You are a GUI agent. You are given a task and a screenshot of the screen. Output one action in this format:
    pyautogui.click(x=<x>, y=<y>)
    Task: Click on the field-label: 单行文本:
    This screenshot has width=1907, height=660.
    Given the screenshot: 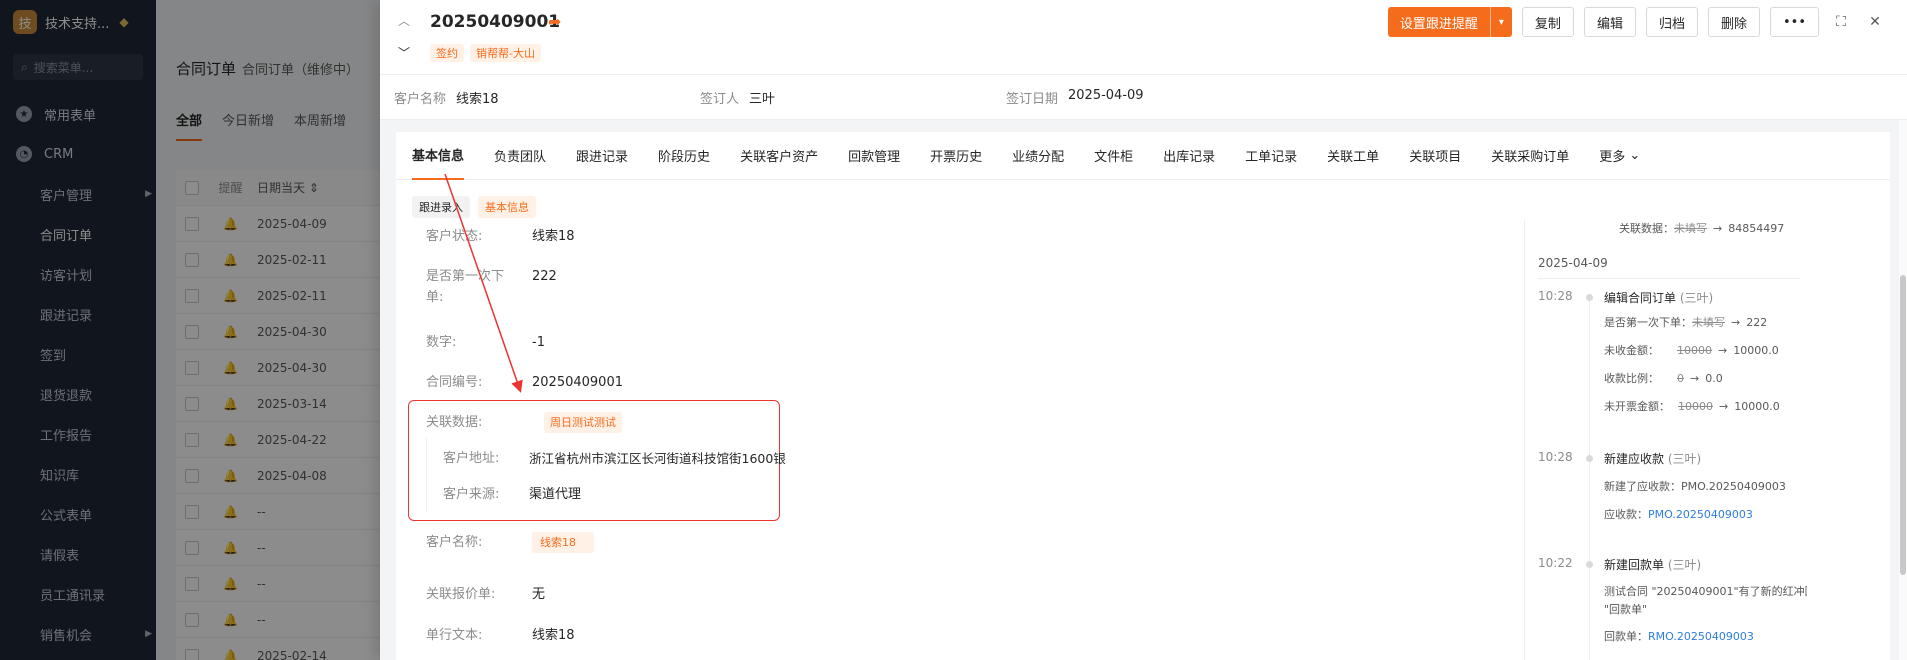 What is the action you would take?
    pyautogui.click(x=454, y=635)
    